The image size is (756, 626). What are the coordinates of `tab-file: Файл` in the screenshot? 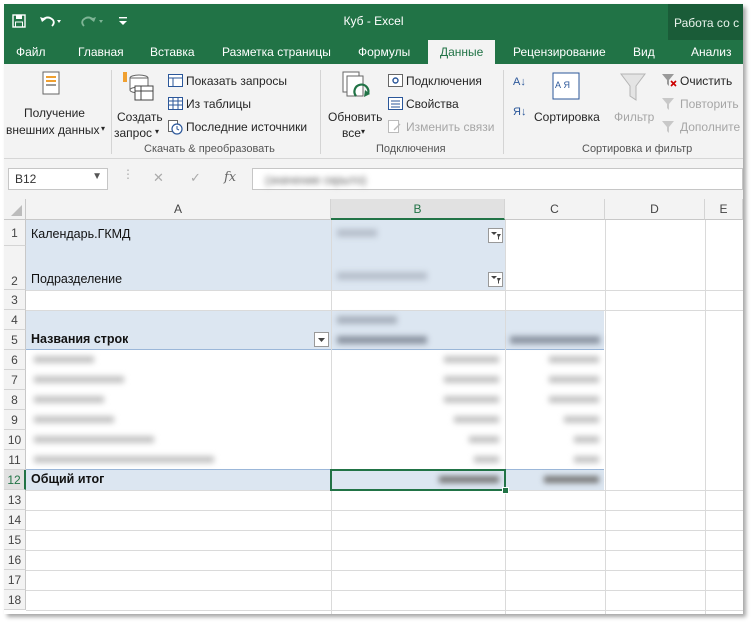 It's located at (31, 52).